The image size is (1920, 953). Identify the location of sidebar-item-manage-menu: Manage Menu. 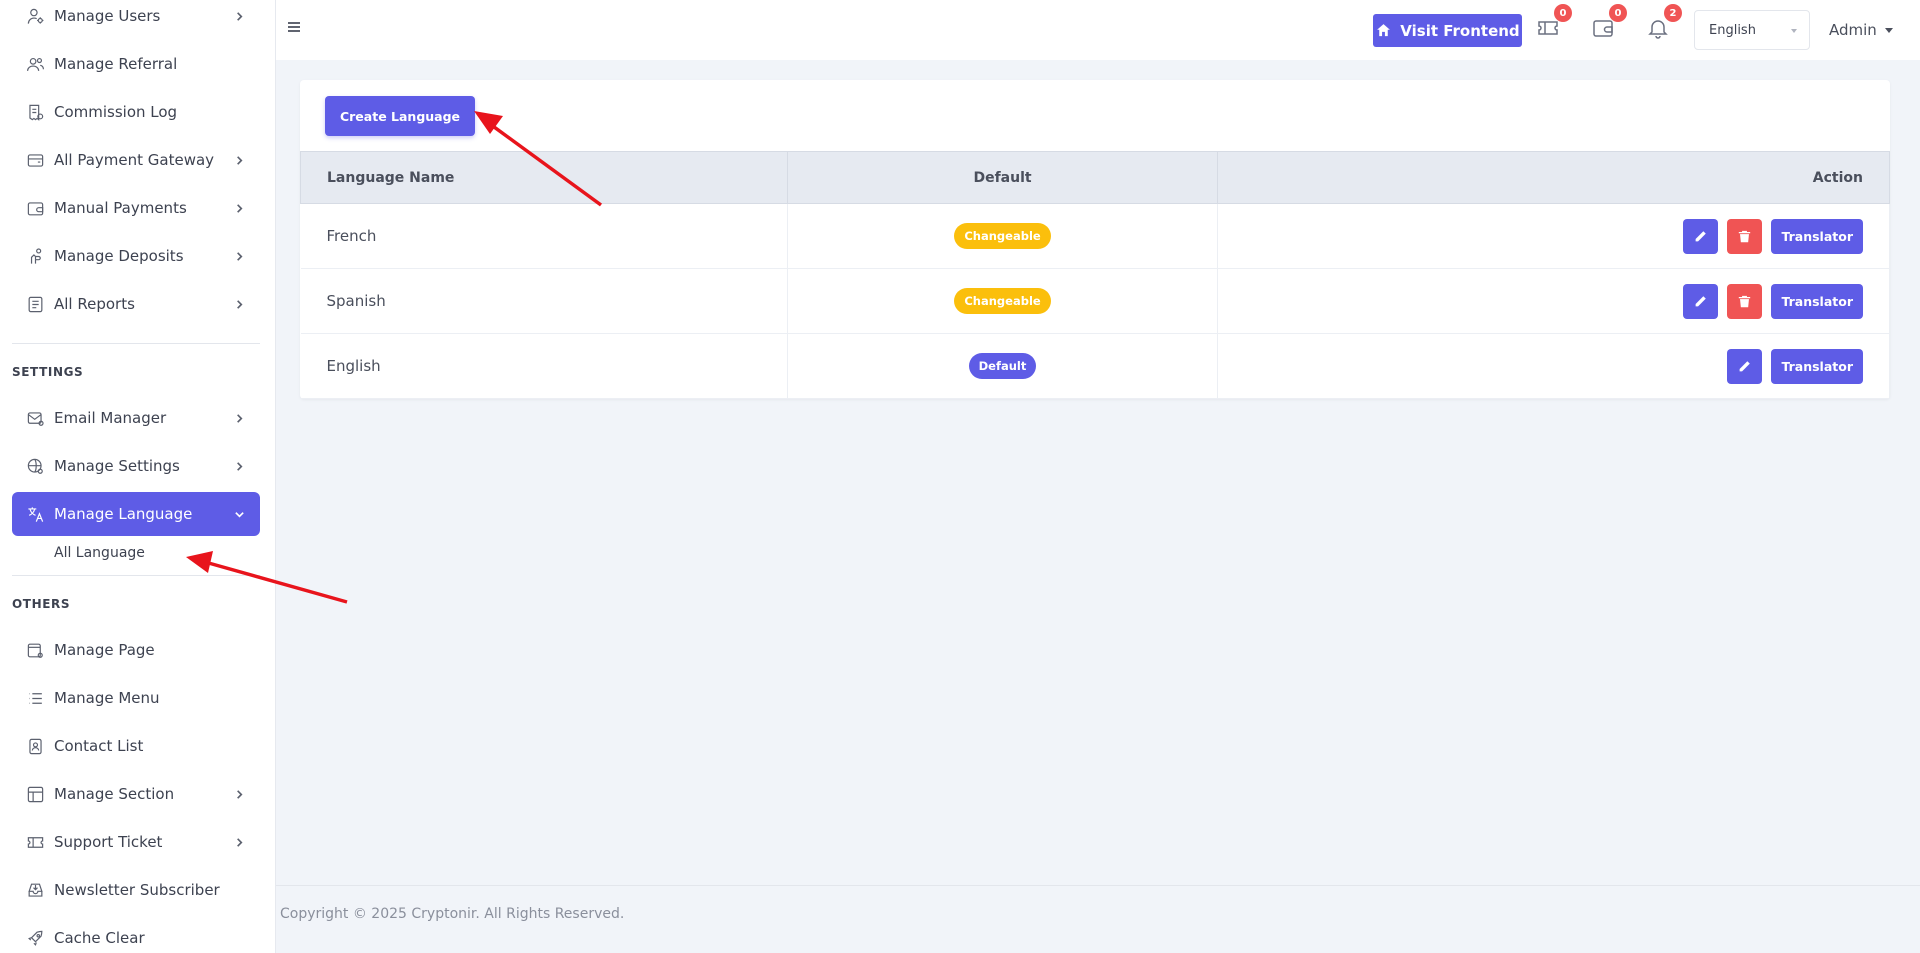
(136, 698).